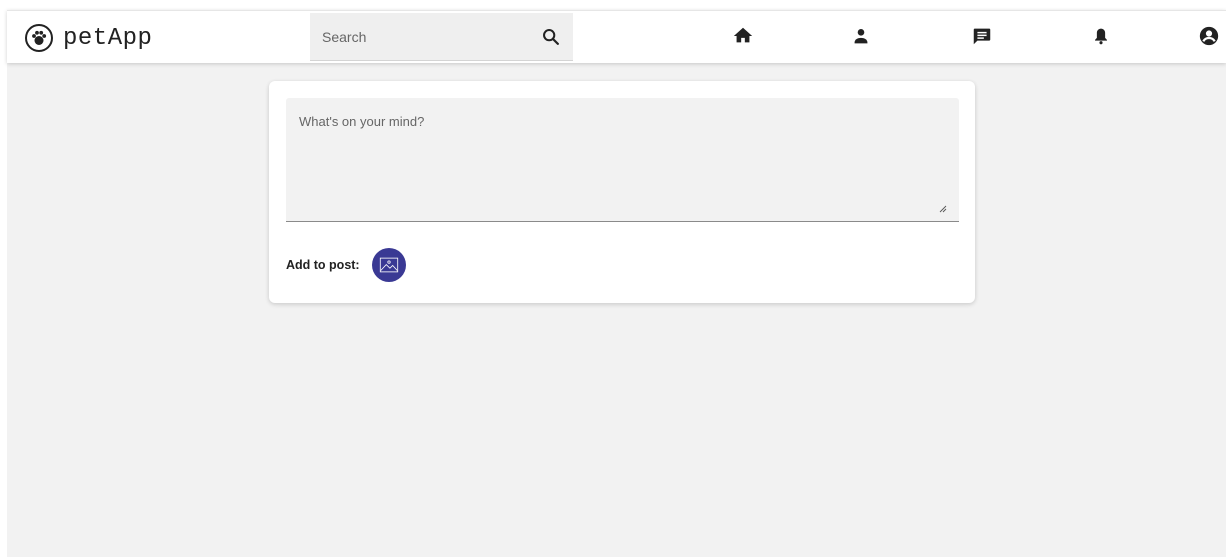 This screenshot has width=1226, height=557. I want to click on message-icon, so click(982, 36).